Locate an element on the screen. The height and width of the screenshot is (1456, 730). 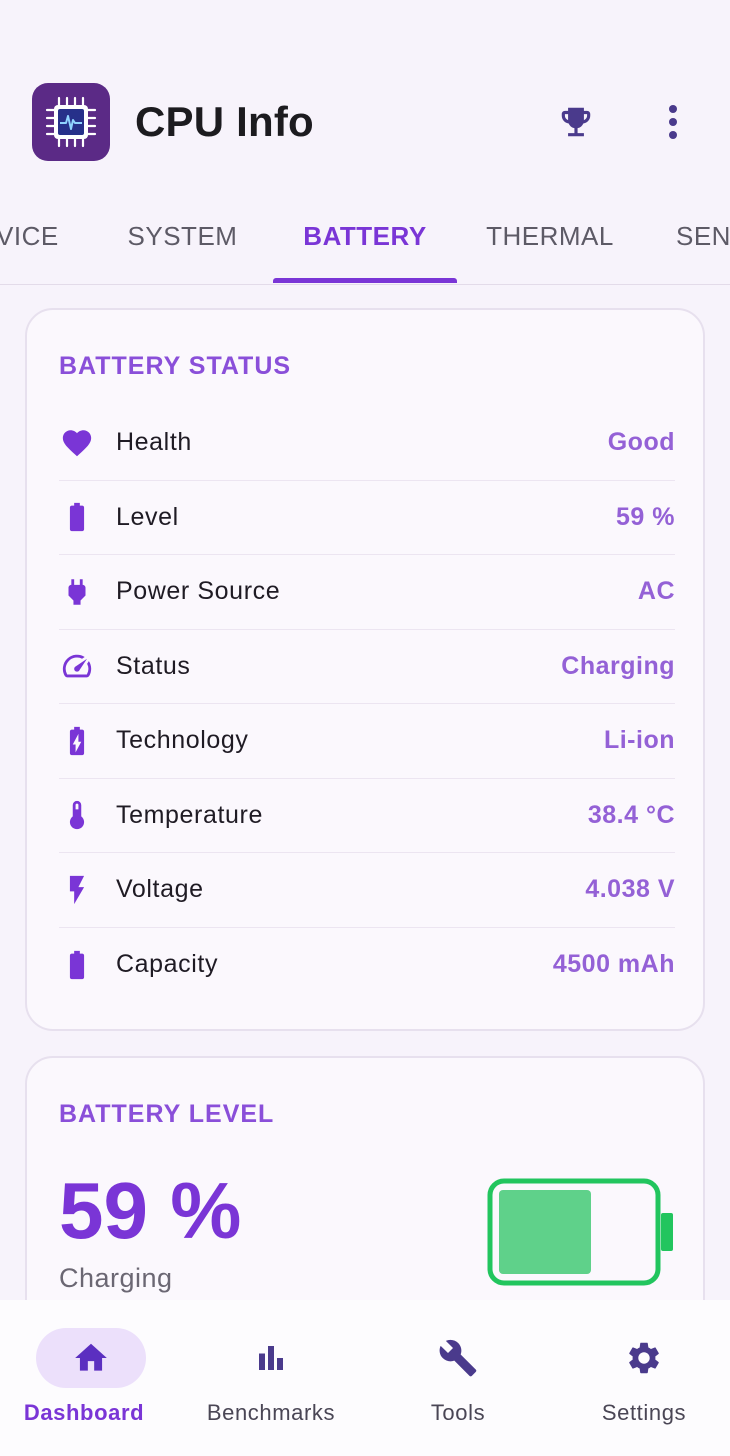
tab-strip: VICE SYSTEM BATTERY THERMAL SENS is located at coordinates (365, 237).